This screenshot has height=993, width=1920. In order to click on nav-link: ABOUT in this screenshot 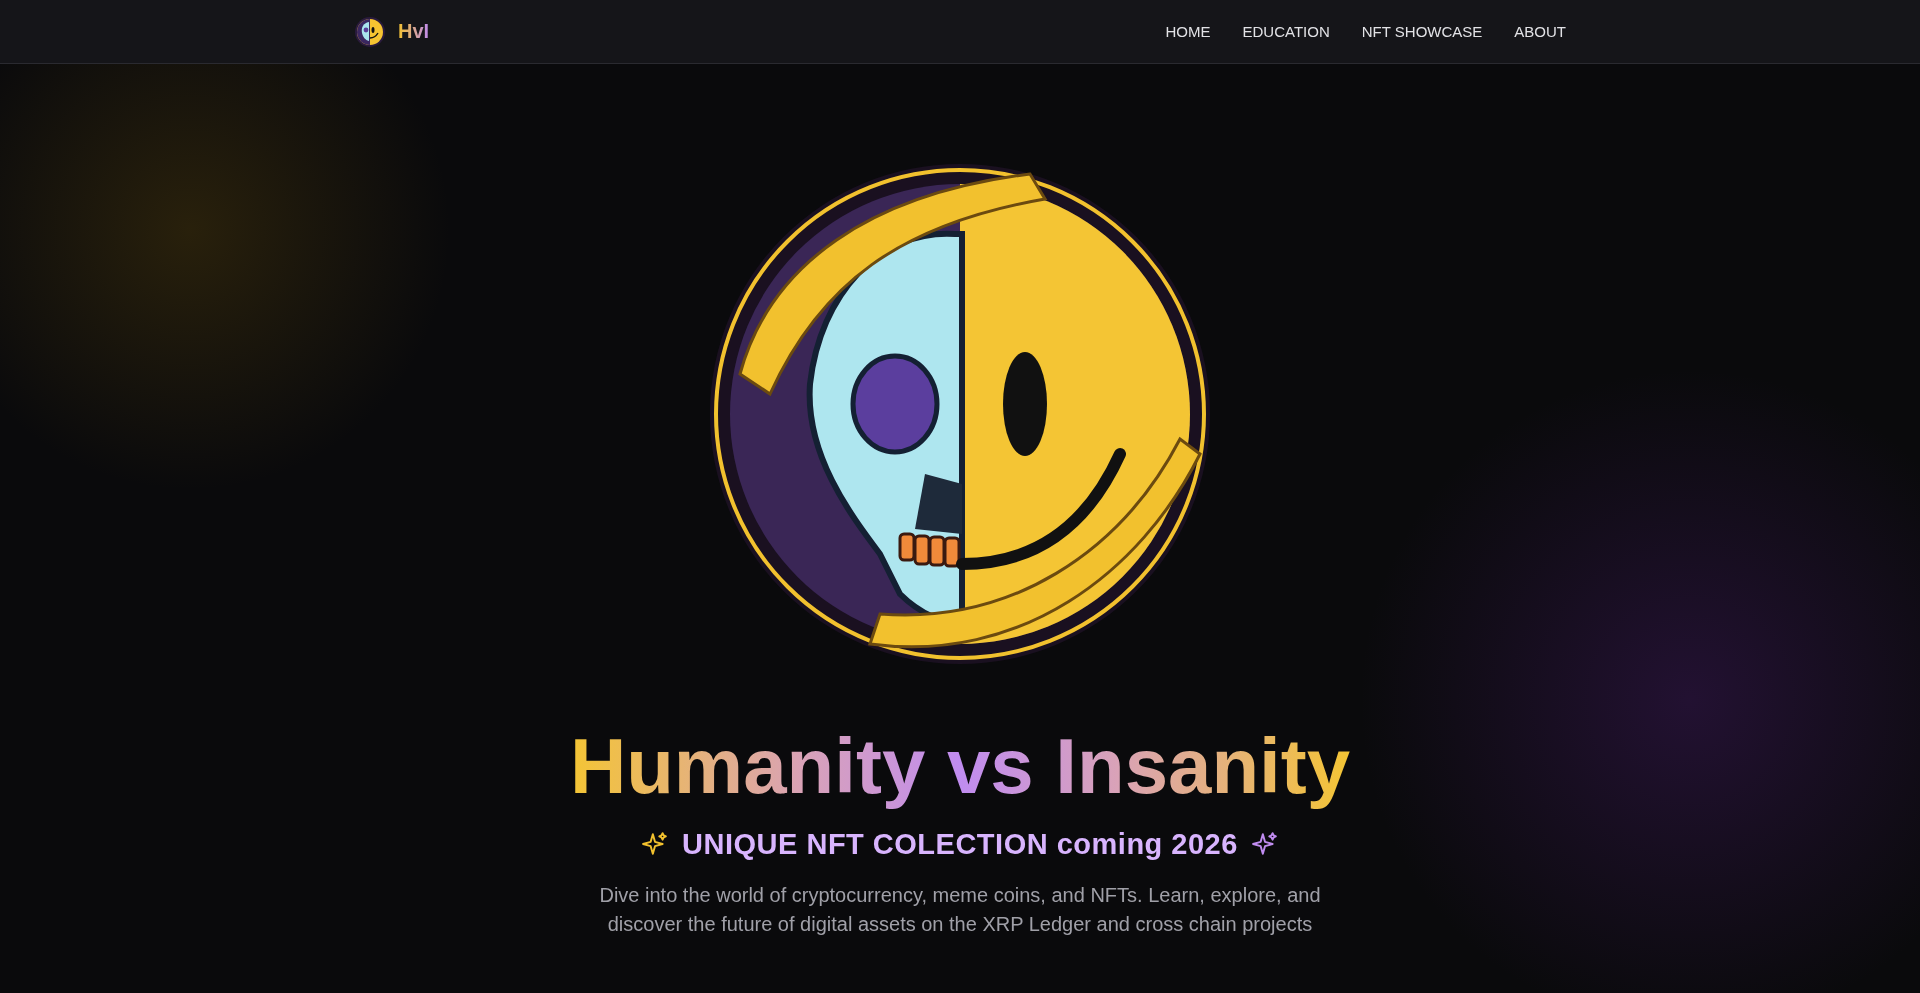, I will do `click(1540, 31)`.